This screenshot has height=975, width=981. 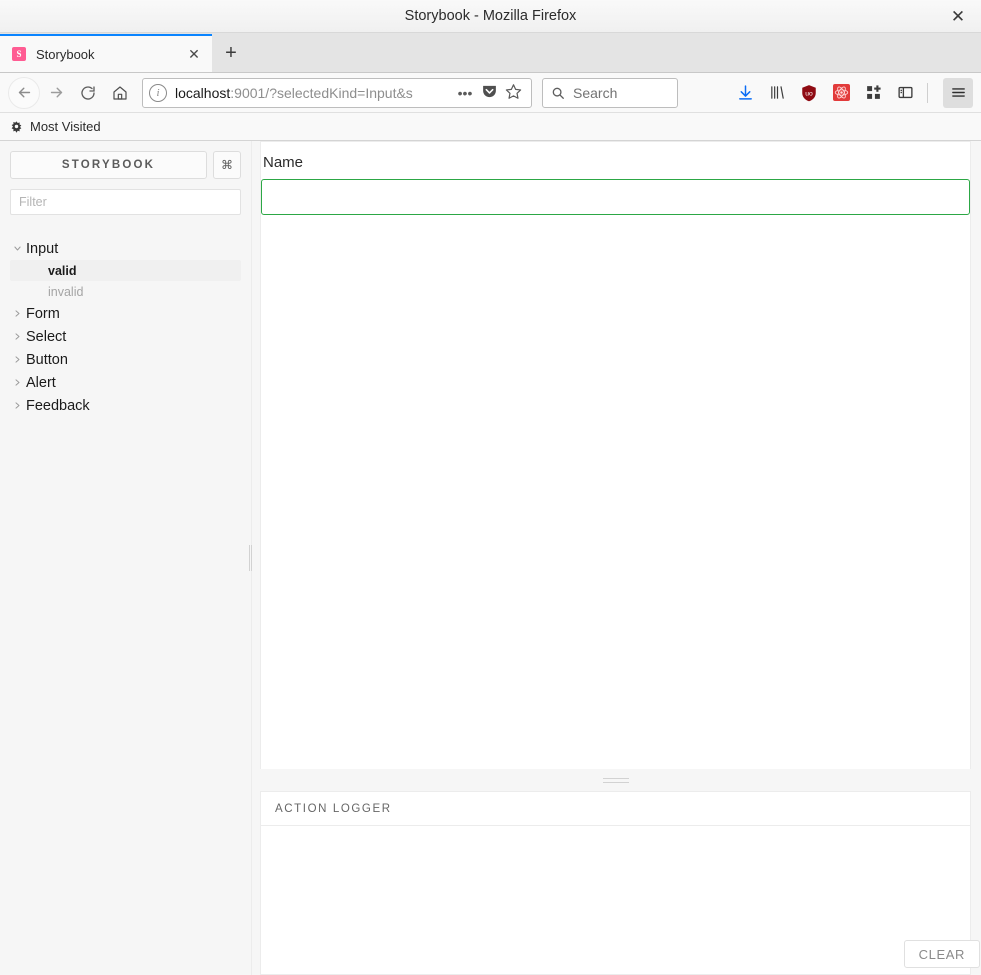 I want to click on storybook-favicon-icon: S, so click(x=19, y=54).